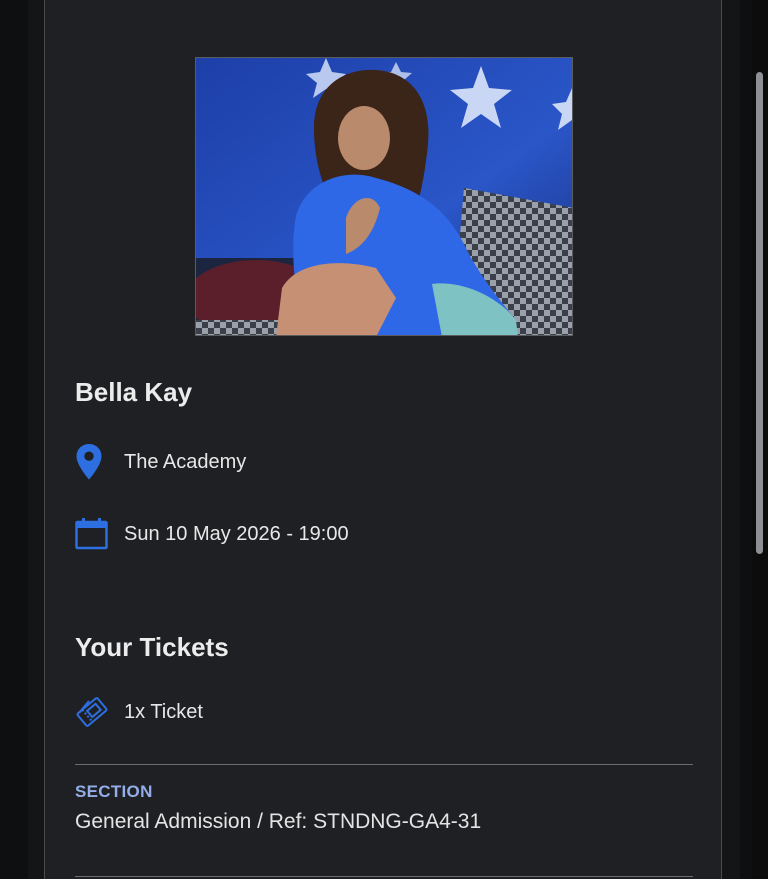 This screenshot has height=879, width=768. What do you see at coordinates (114, 791) in the screenshot?
I see `section-label: SECTION` at bounding box center [114, 791].